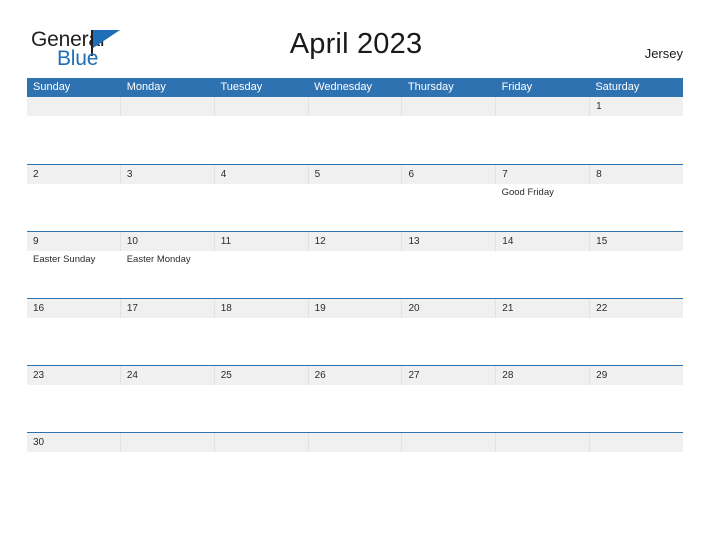 This screenshot has width=712, height=550. Describe the element at coordinates (262, 241) in the screenshot. I see `day-cell: 11` at that location.